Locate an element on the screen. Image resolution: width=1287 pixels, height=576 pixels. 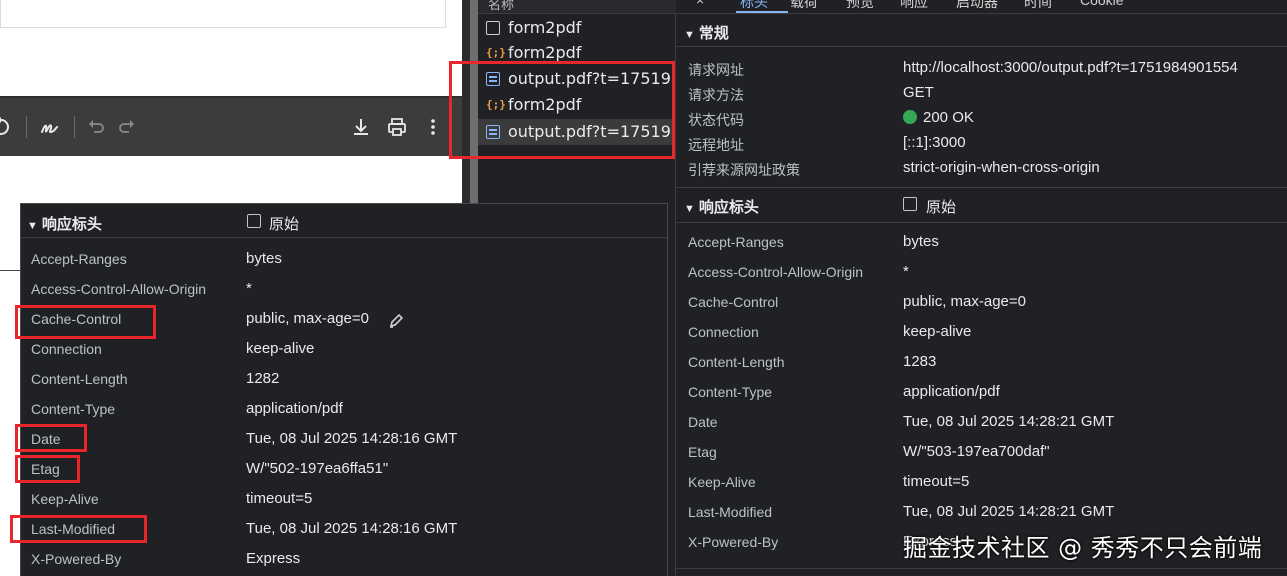
general-key: 请求网址 is located at coordinates (716, 70).